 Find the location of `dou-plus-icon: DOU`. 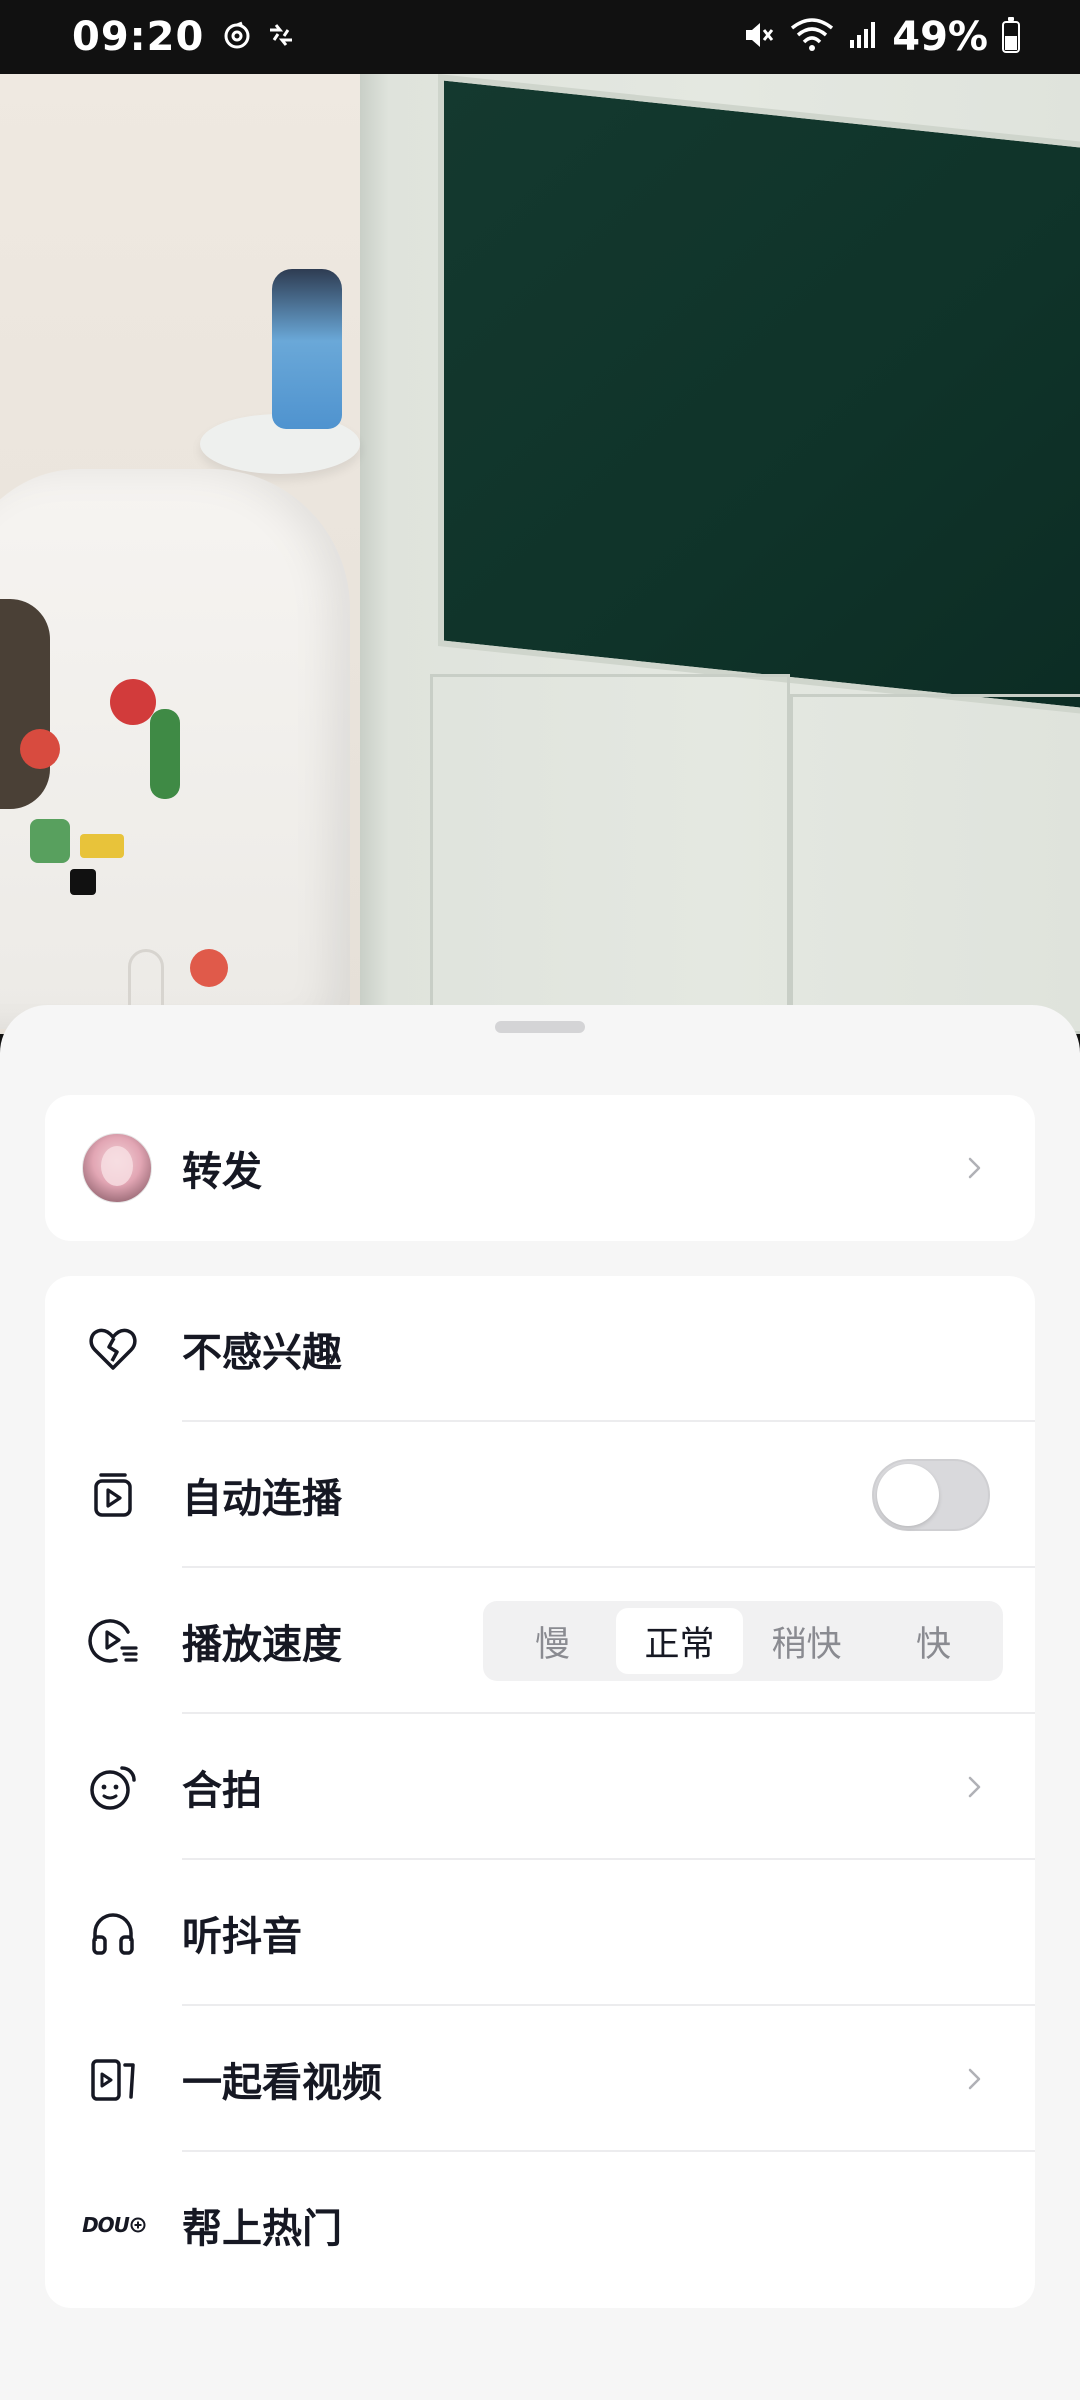

dou-plus-icon: DOU is located at coordinates (114, 2225).